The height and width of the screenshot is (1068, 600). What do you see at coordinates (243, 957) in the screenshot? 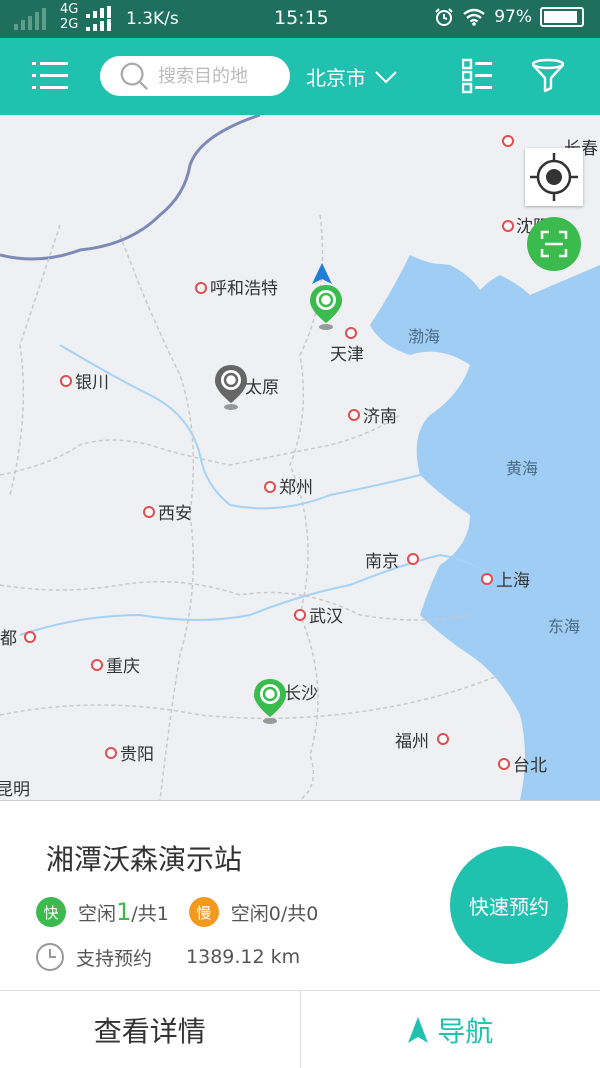
I see `distance: 1389.12 km` at bounding box center [243, 957].